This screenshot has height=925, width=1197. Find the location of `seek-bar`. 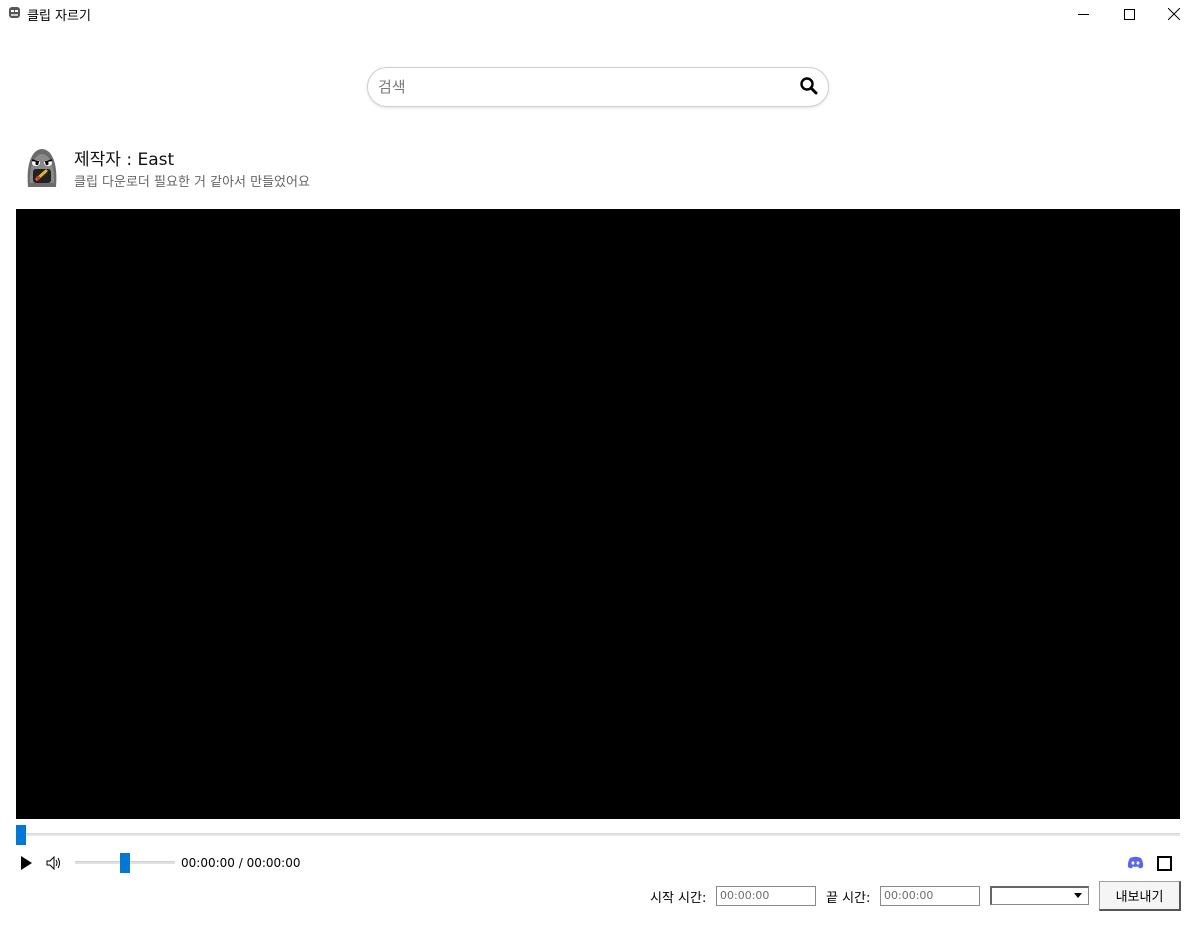

seek-bar is located at coordinates (598, 834).